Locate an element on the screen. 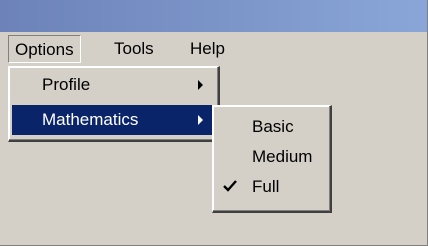 Image resolution: width=428 pixels, height=246 pixels. menu-help: Help is located at coordinates (207, 49).